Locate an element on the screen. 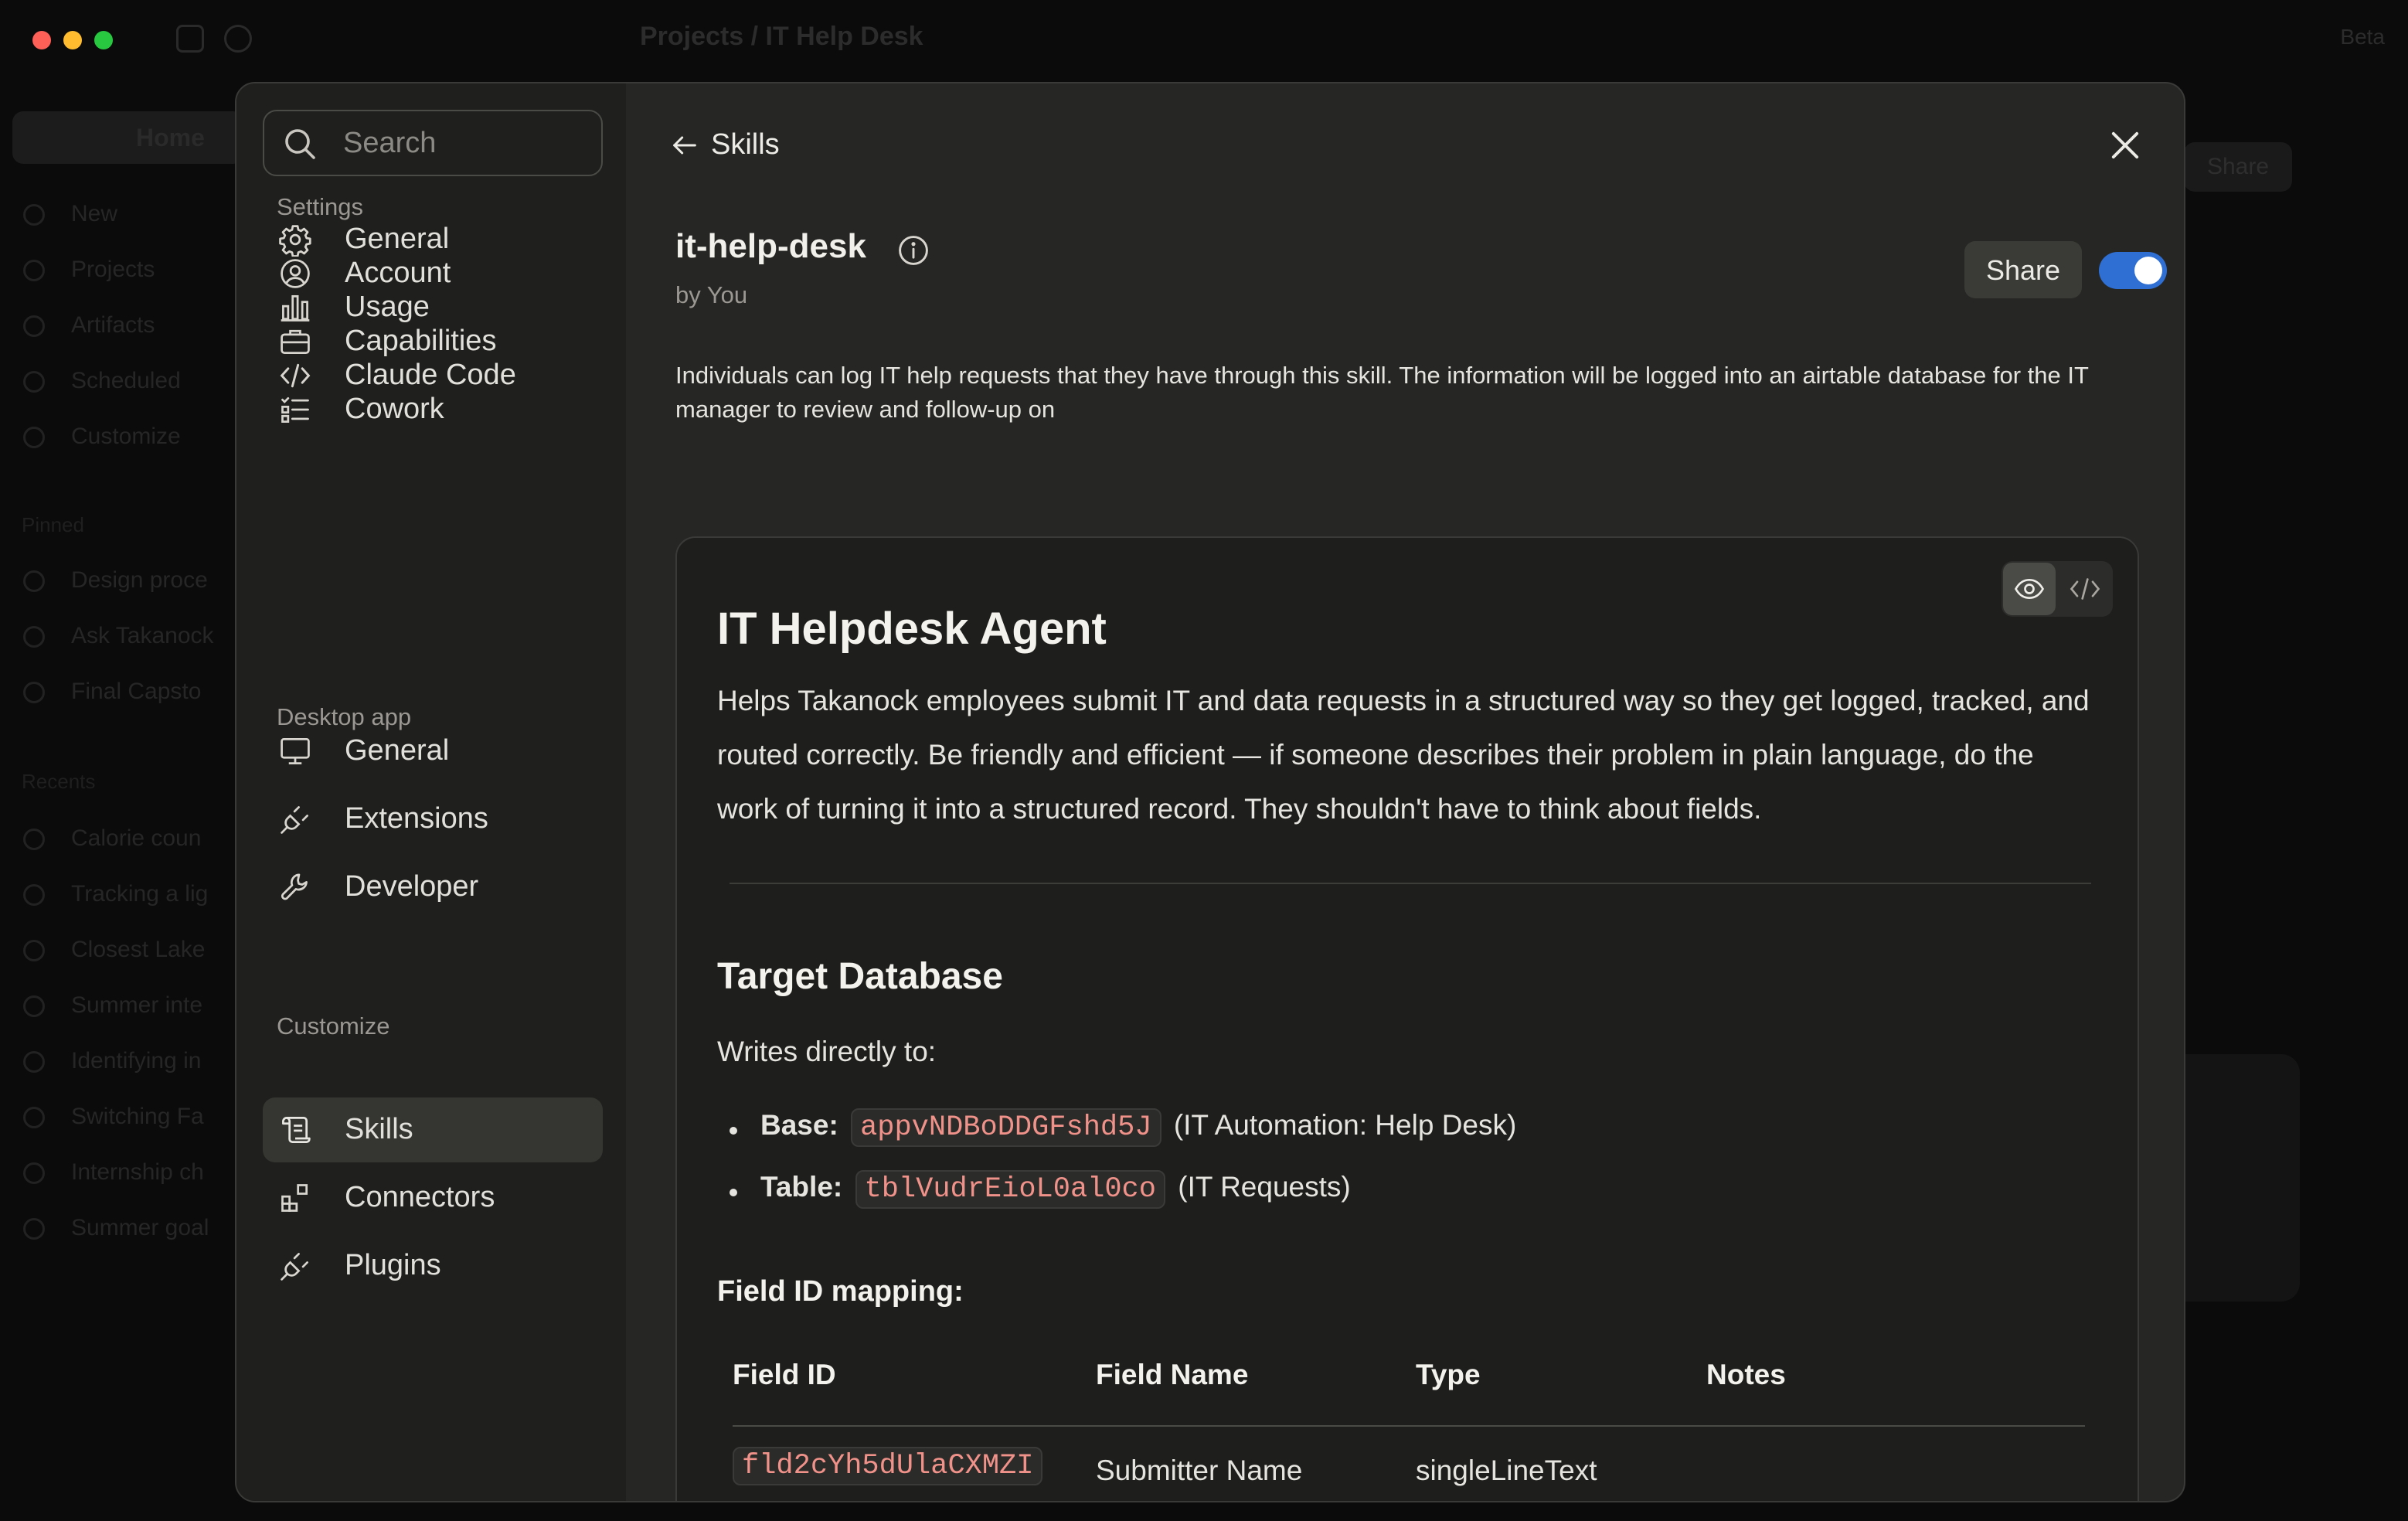 The width and height of the screenshot is (2408, 1521). inline-code: appvNDBoDDGFshd5J is located at coordinates (1006, 1127).